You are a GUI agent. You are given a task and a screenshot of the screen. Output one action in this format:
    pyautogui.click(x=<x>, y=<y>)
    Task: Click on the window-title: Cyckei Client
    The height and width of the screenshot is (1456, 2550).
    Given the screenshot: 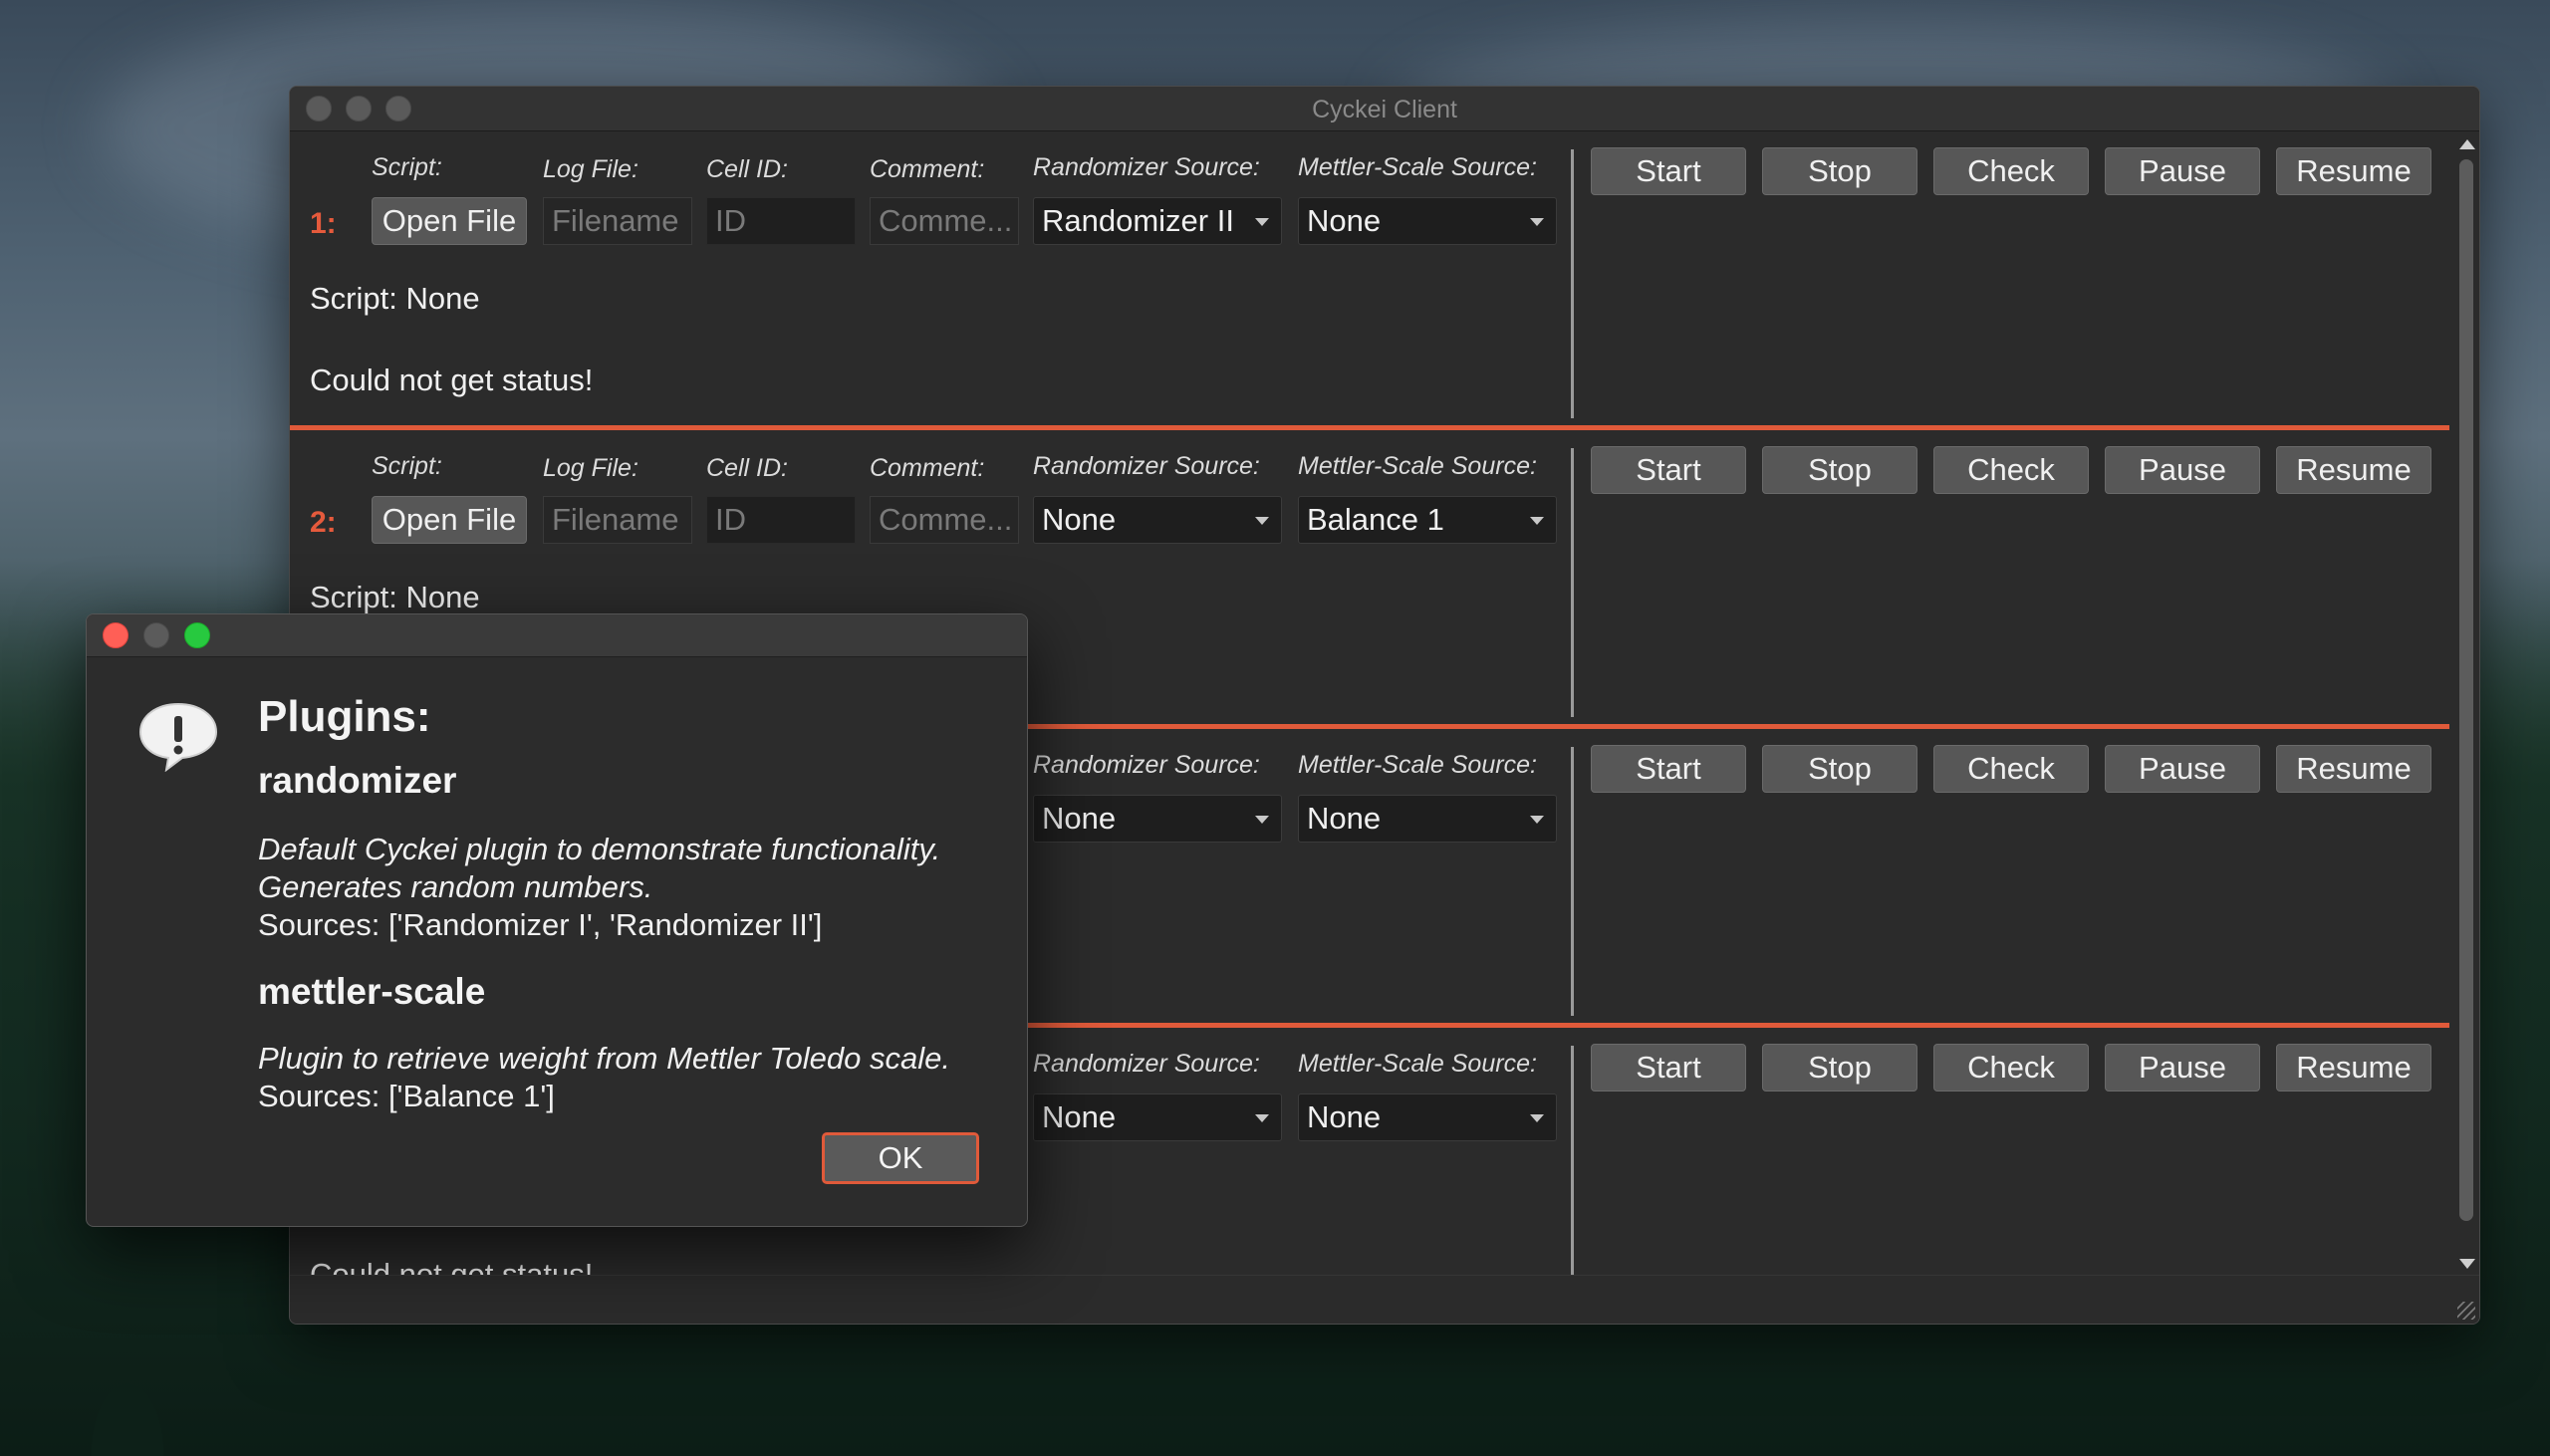 What is the action you would take?
    pyautogui.click(x=1384, y=109)
    